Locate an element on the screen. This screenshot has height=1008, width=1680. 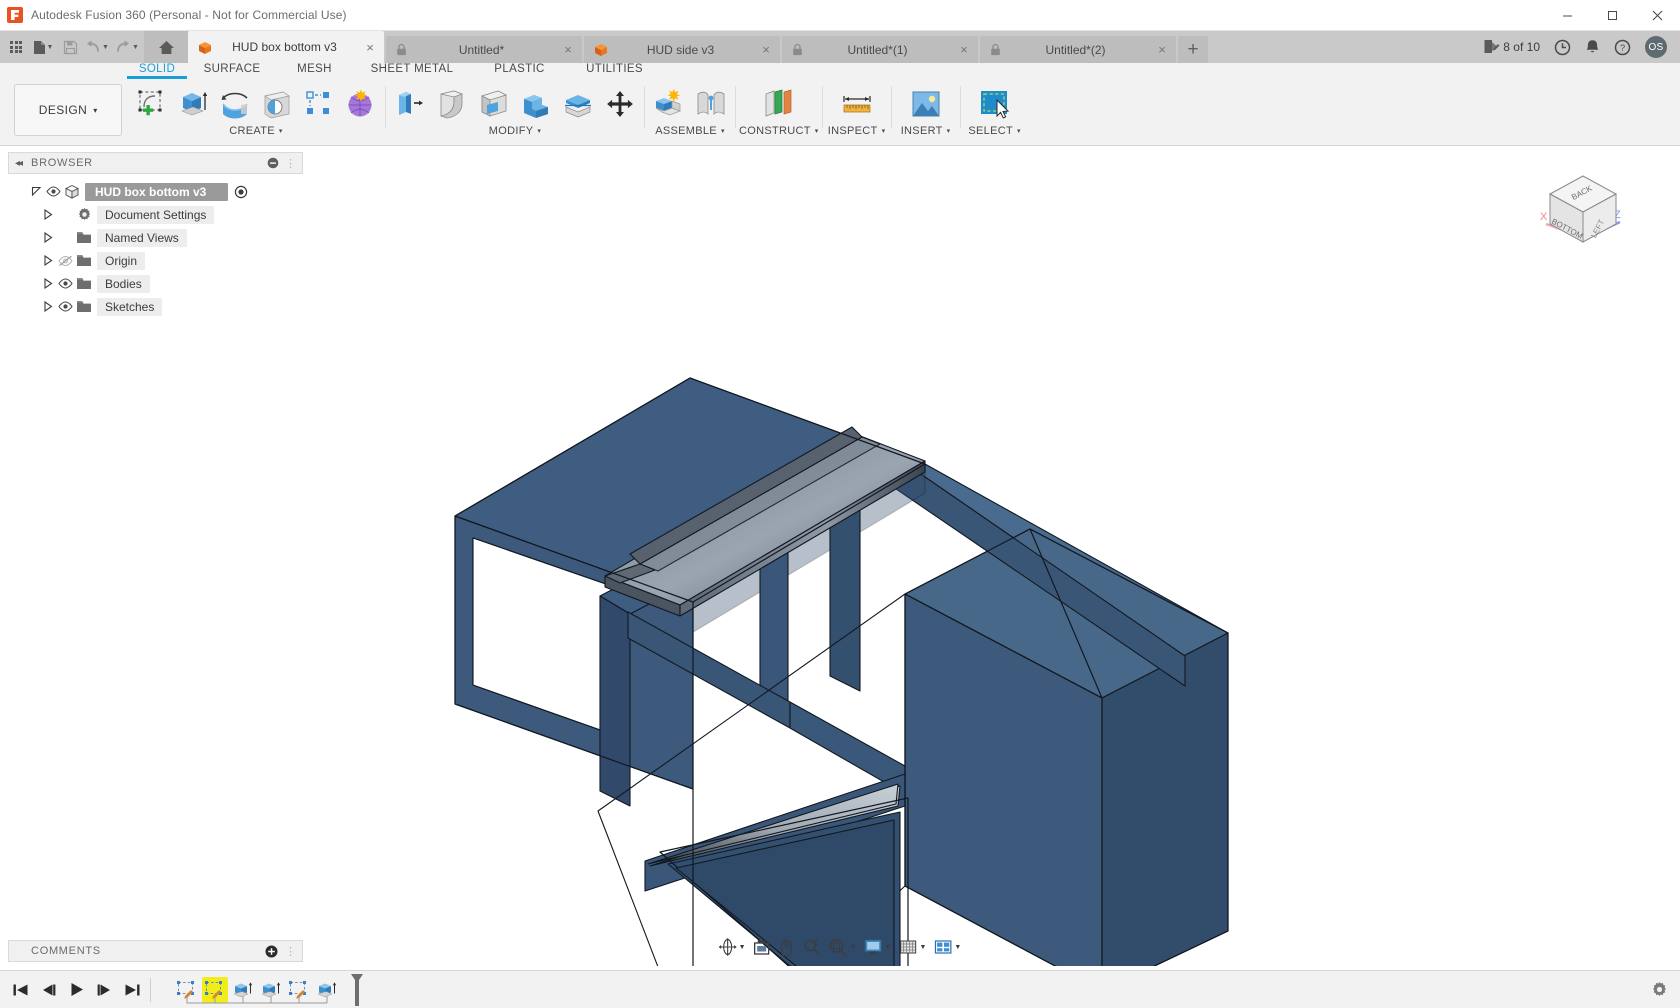
ribbon-group-construct: CONSTRUCT ▾ is located at coordinates (779, 112).